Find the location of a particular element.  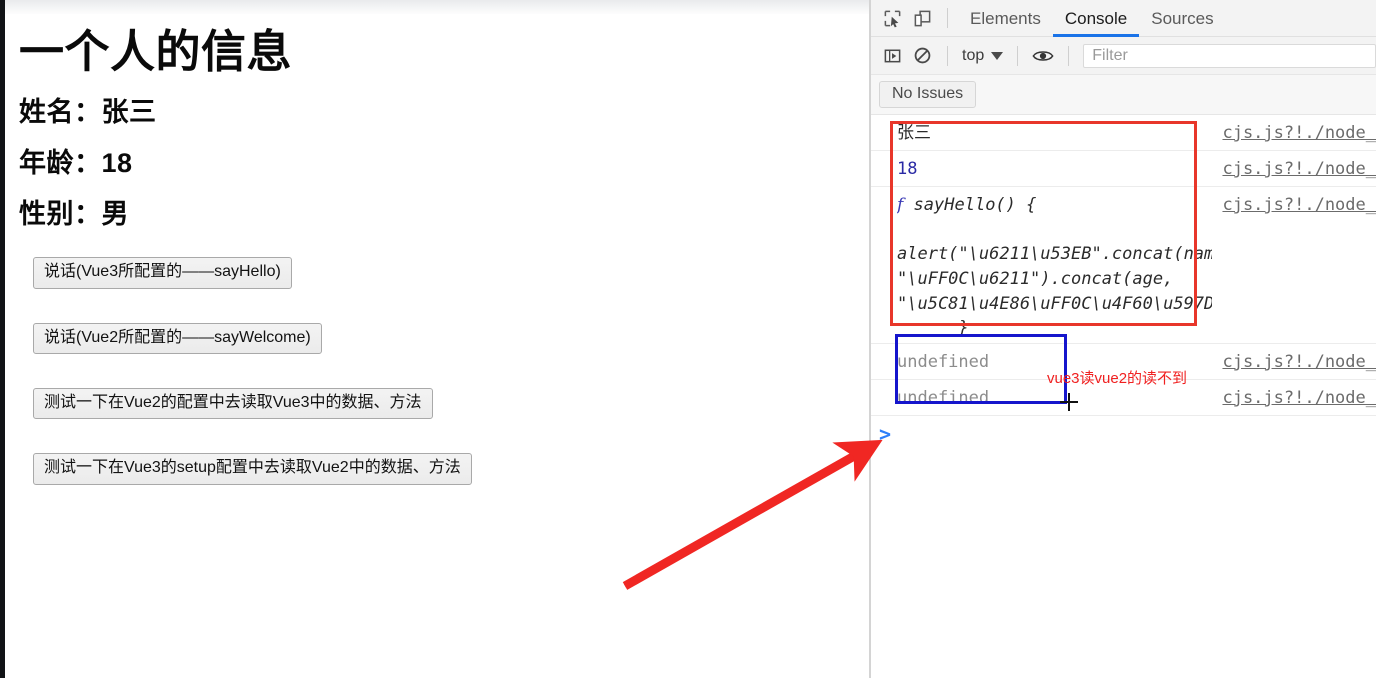

viewport-top-band is located at coordinates (437, 7).